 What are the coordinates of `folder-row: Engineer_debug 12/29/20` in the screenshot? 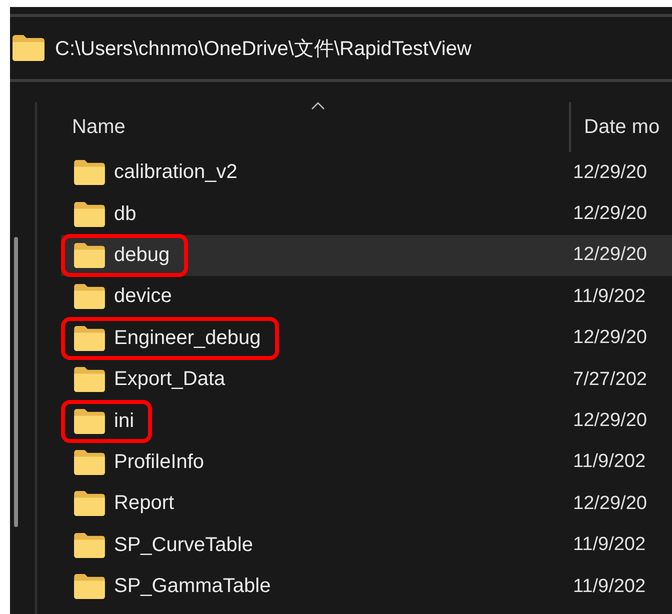 It's located at (366, 338).